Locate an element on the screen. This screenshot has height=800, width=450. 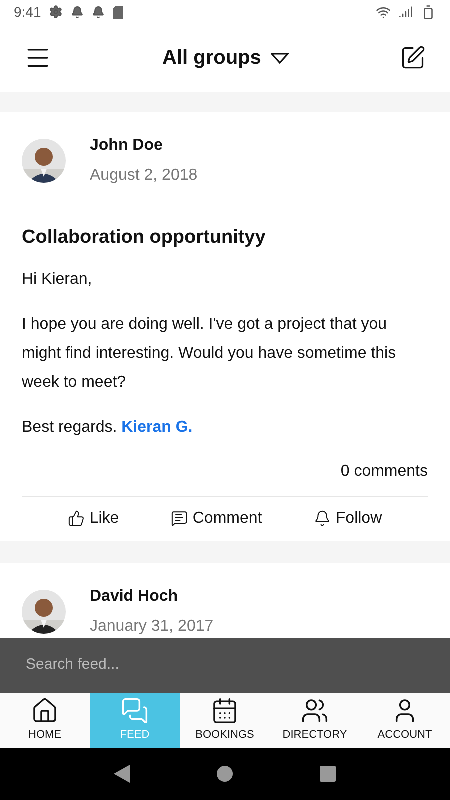
thumbs-up-icon is located at coordinates (76, 518).